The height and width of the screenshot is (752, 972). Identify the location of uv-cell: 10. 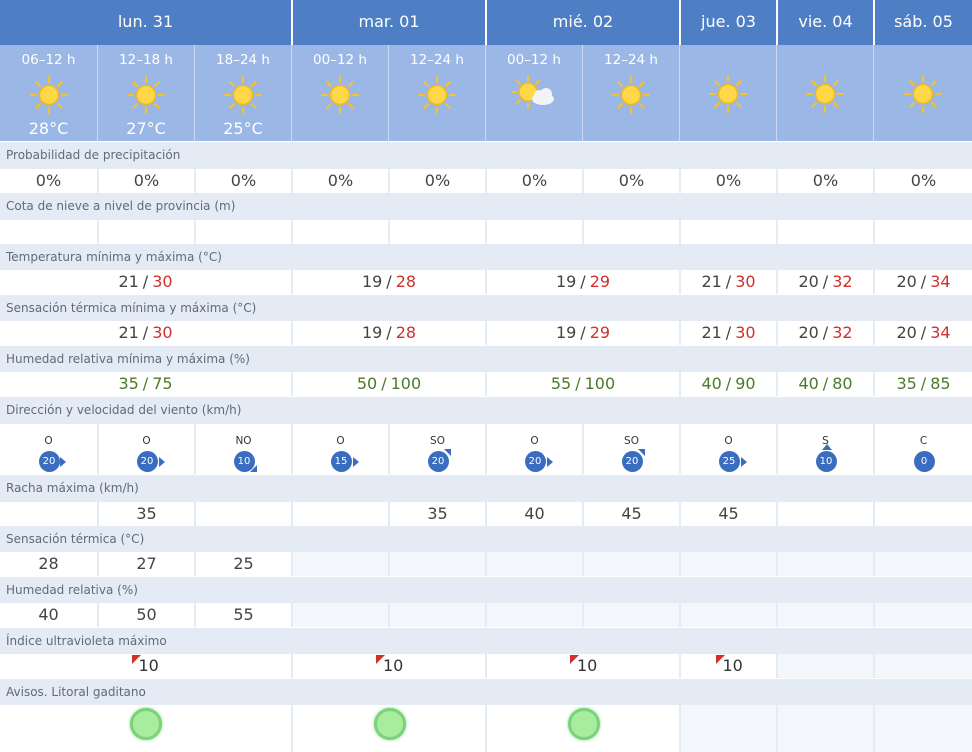
(582, 666).